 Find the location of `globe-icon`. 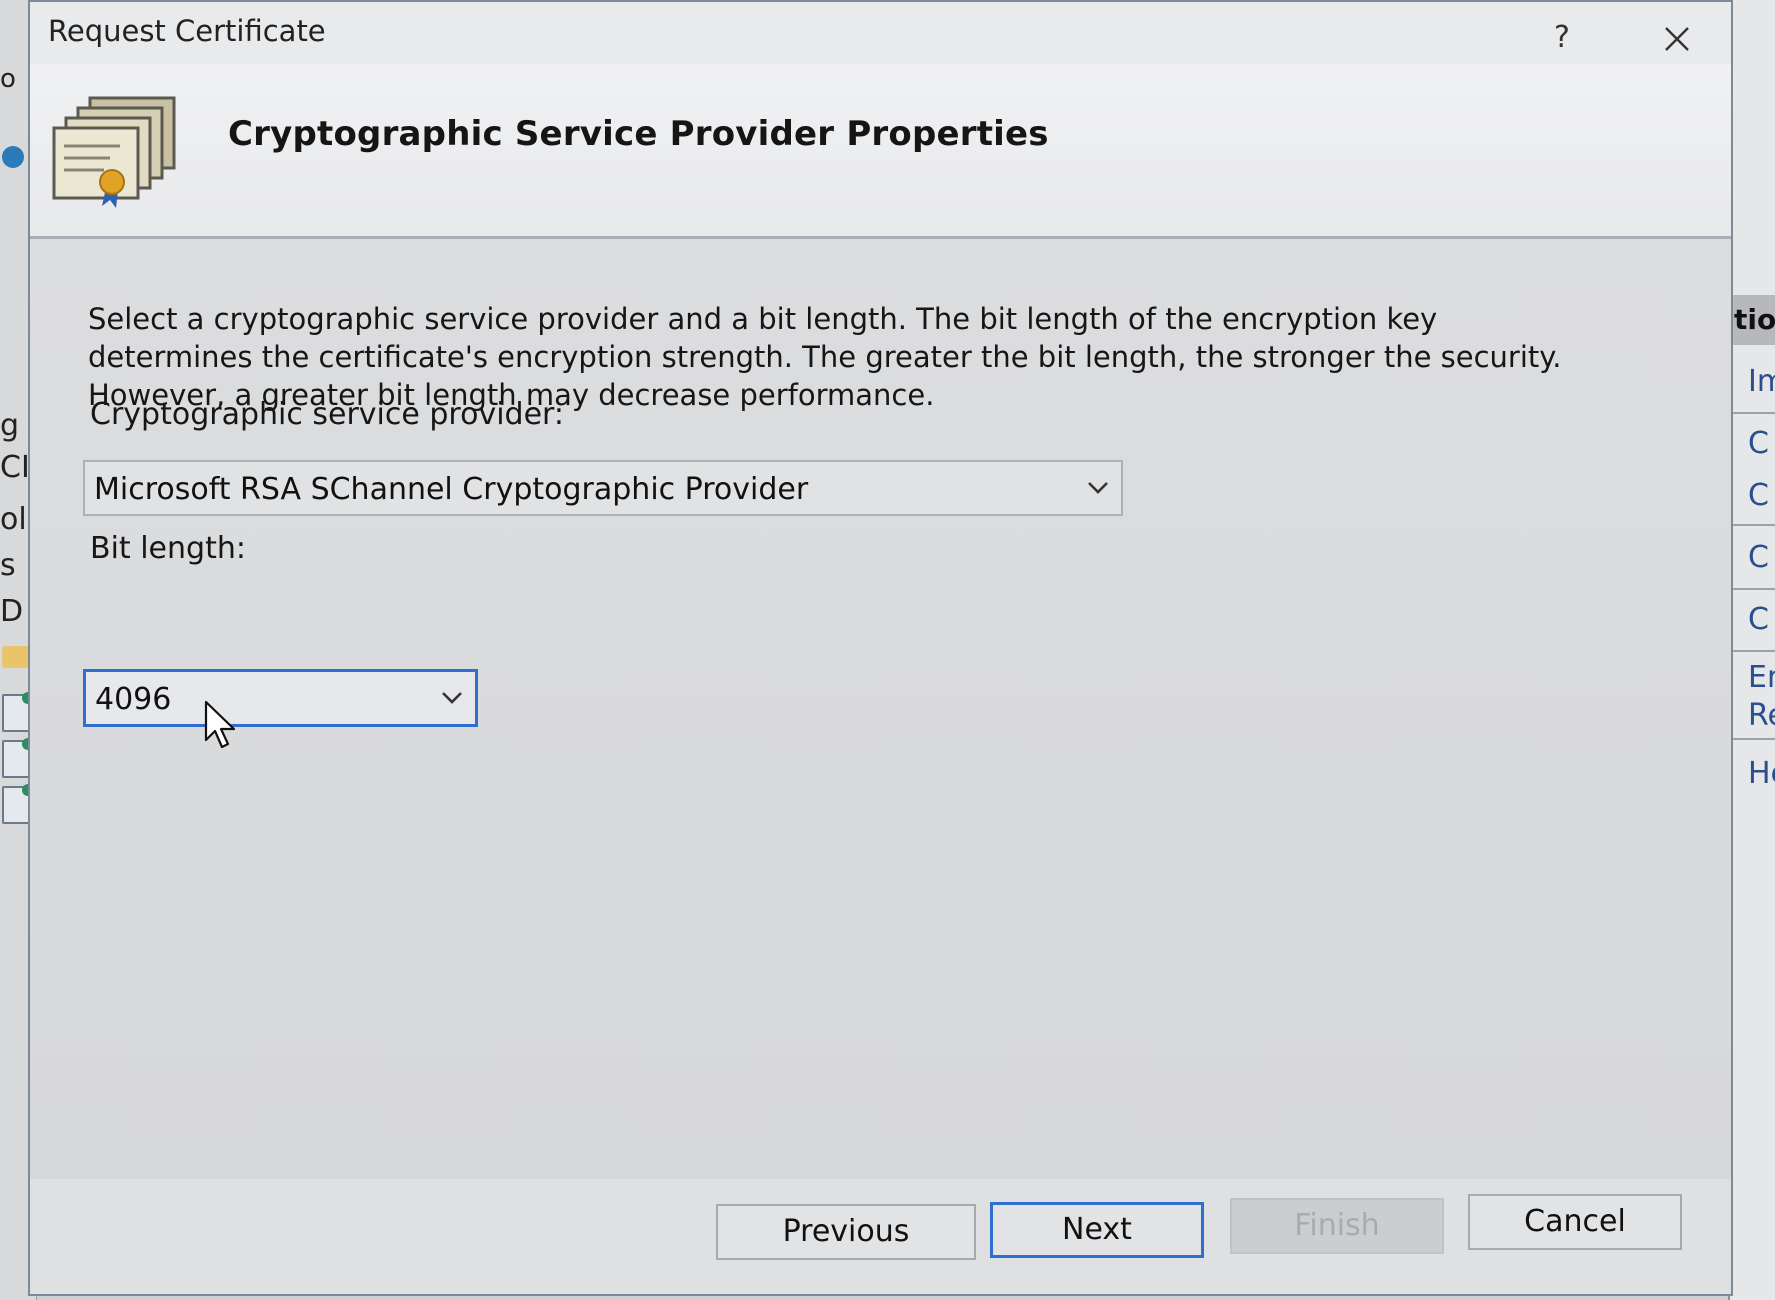

globe-icon is located at coordinates (13, 157).